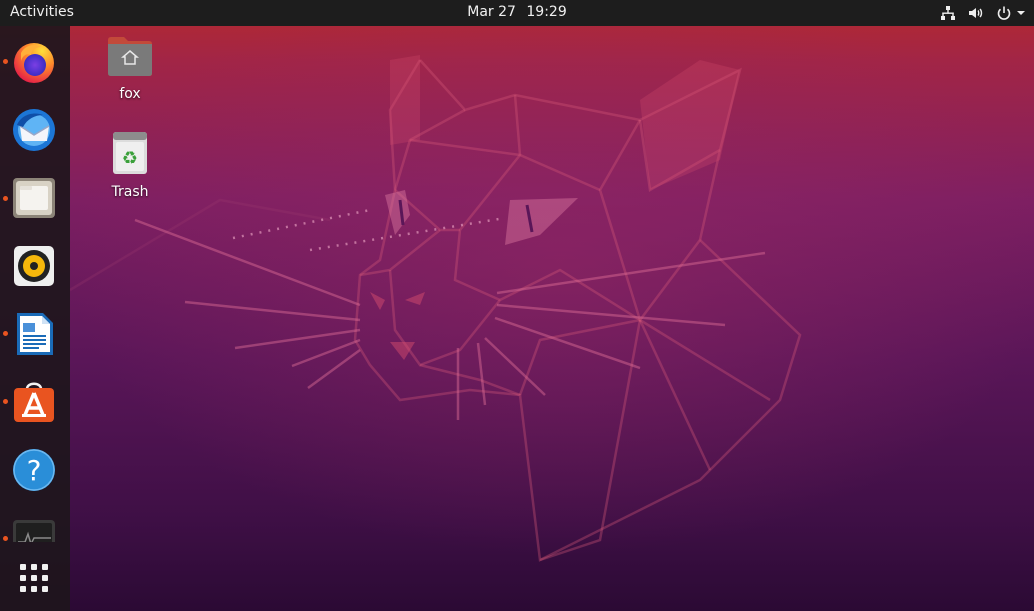 The image size is (1034, 611). I want to click on help-icon: ?, so click(34, 470).